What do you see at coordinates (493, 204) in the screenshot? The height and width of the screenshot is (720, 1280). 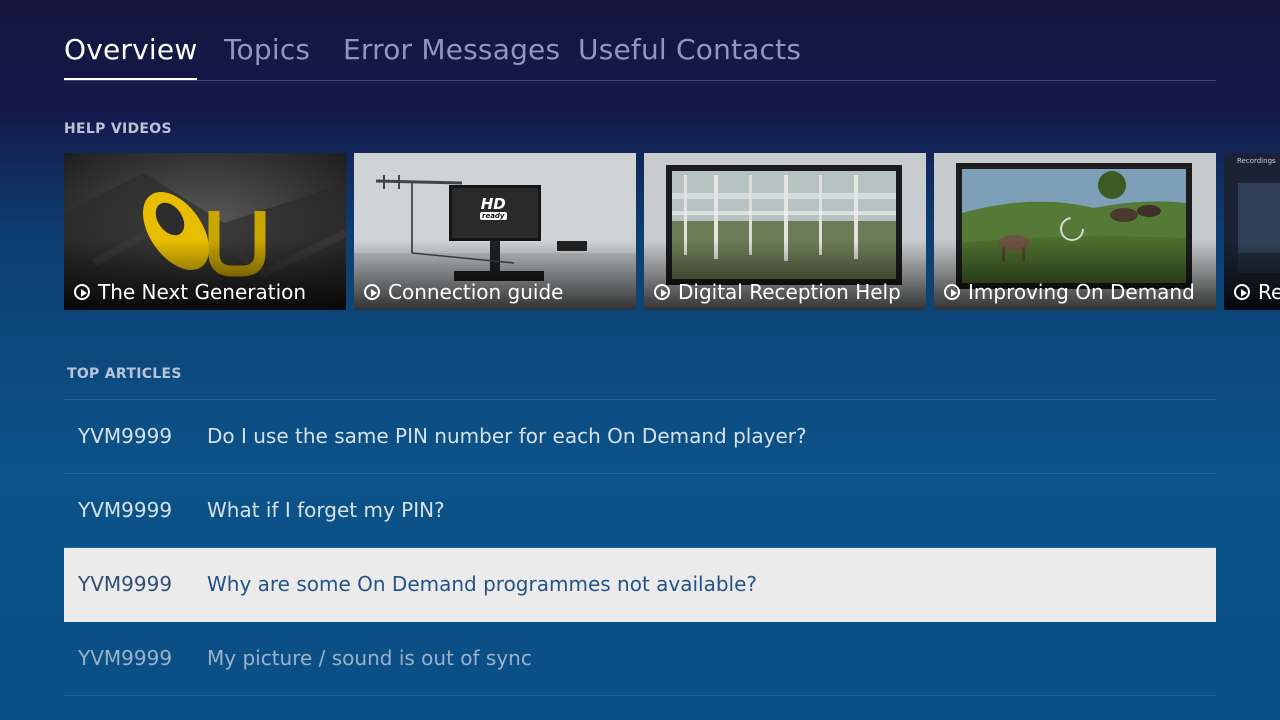 I see `hd-badge-text: HD` at bounding box center [493, 204].